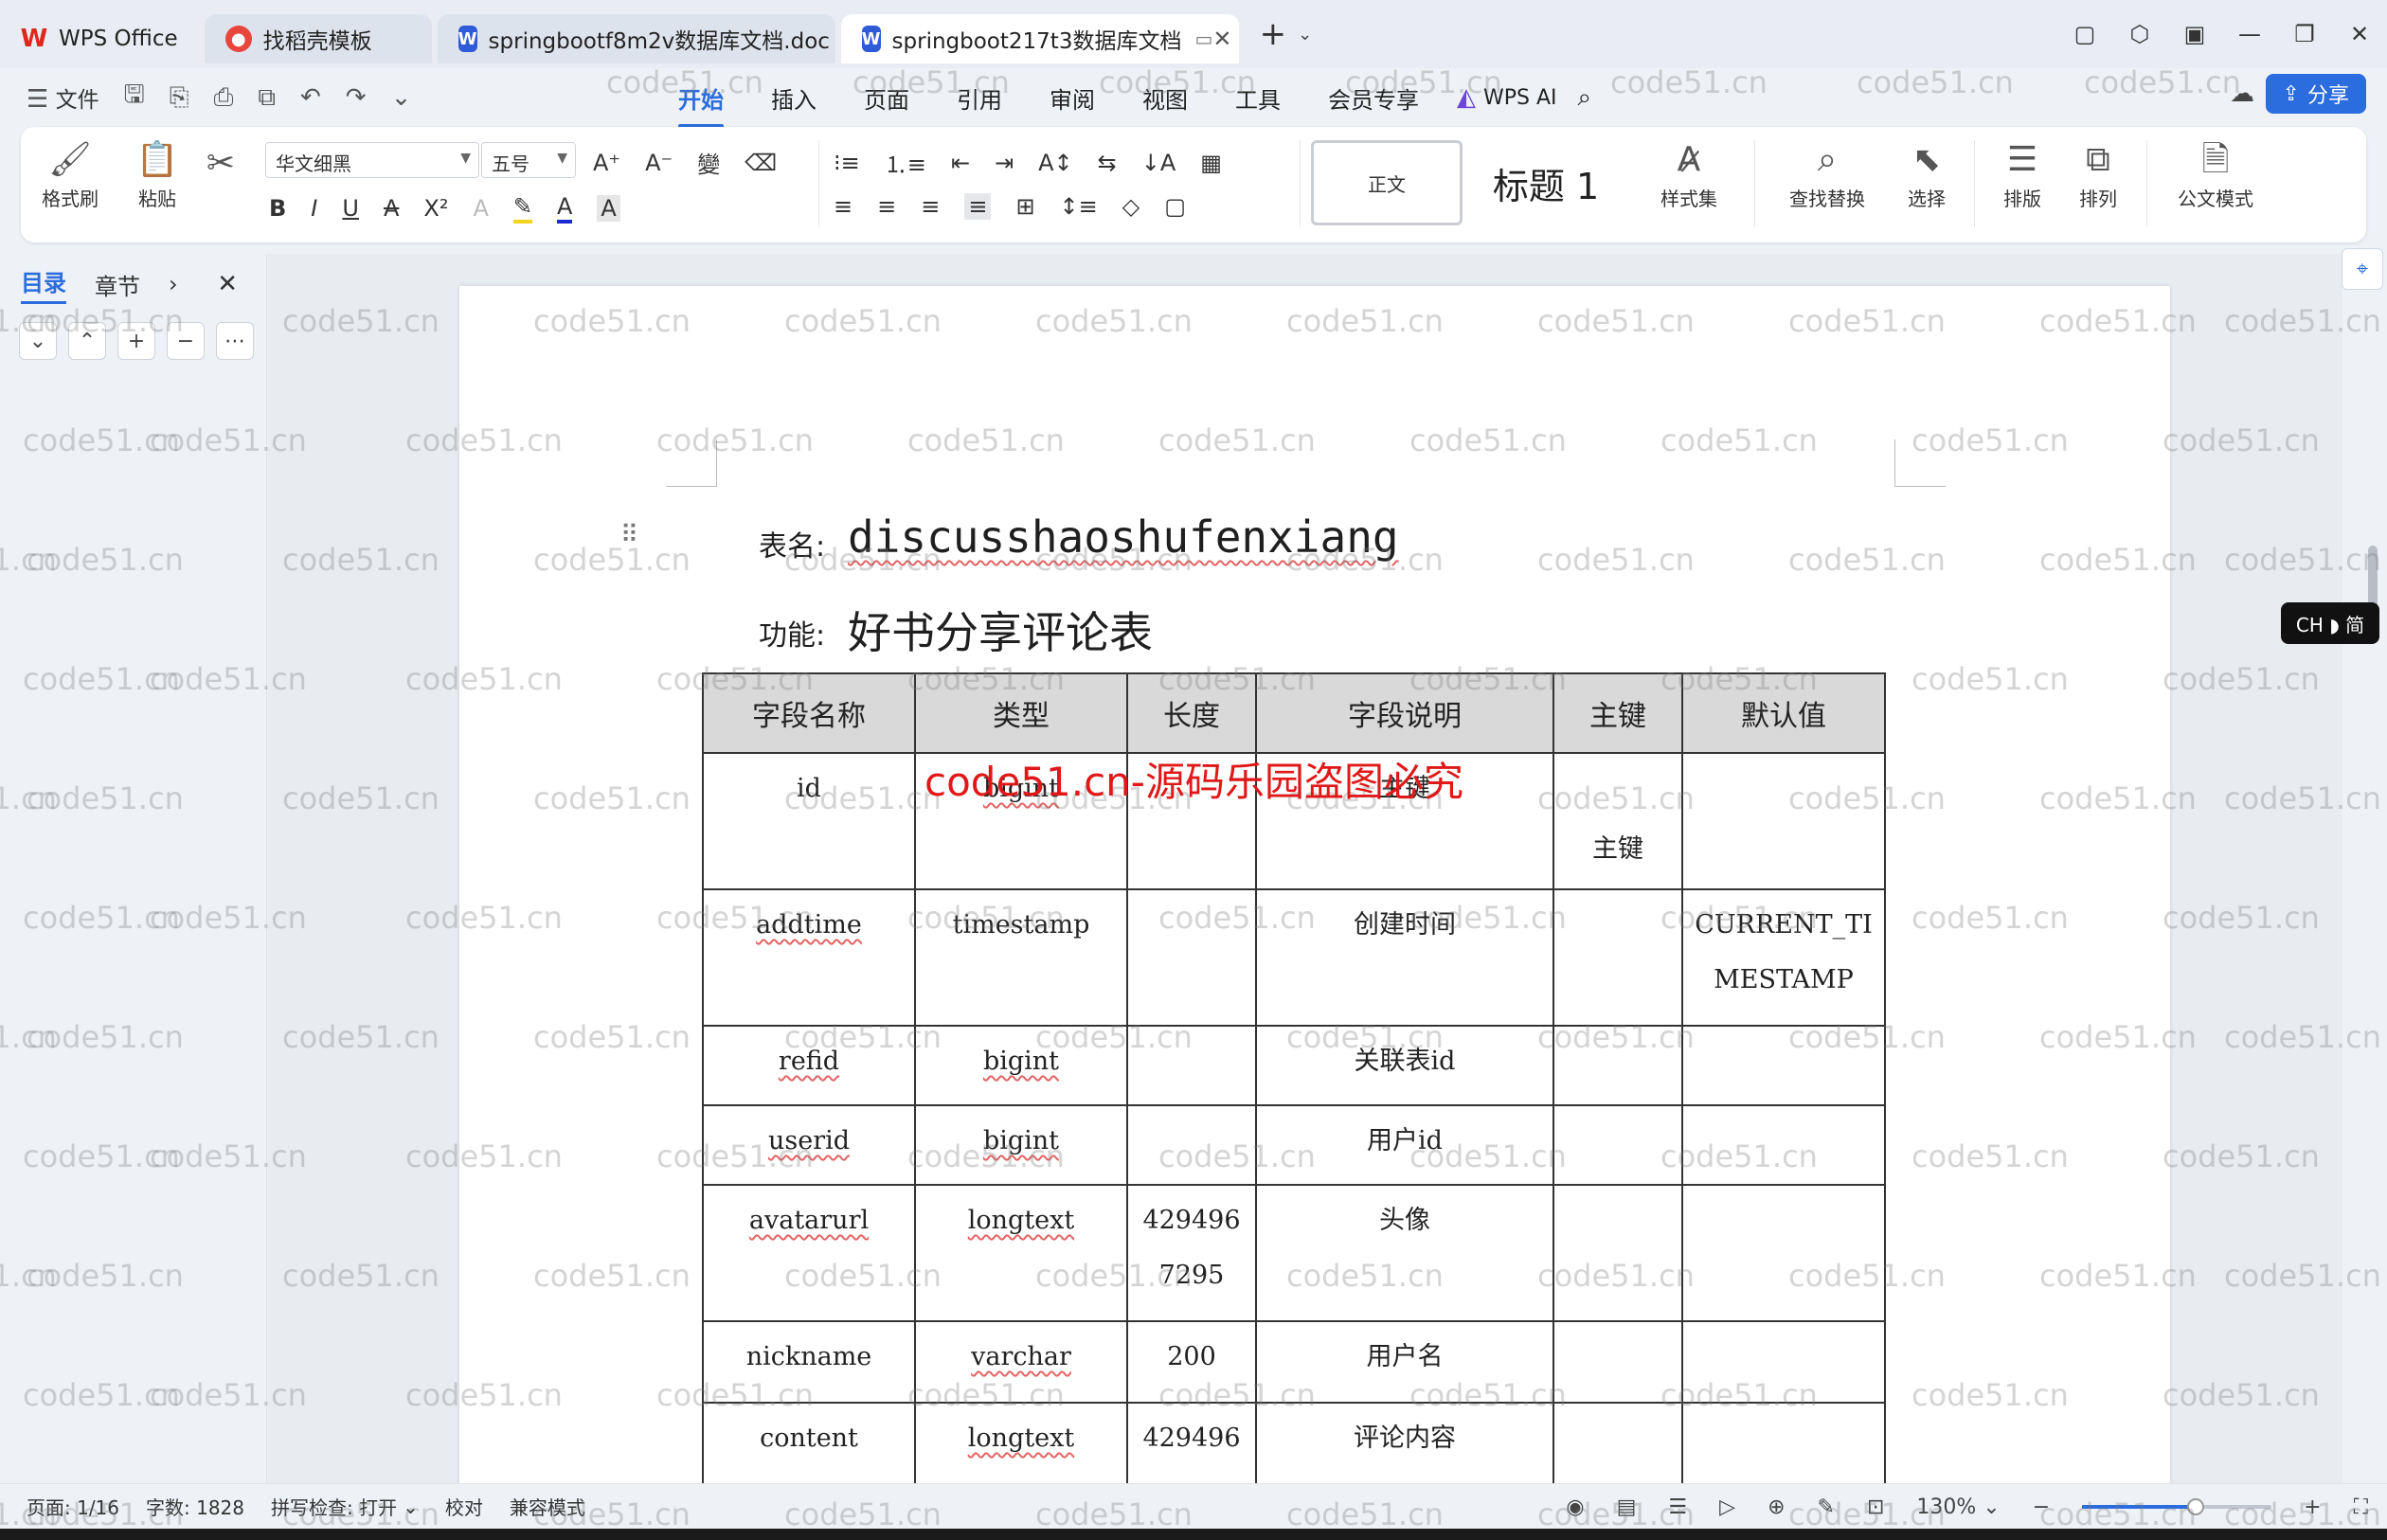 The width and height of the screenshot is (2387, 1540). Describe the element at coordinates (136, 341) in the screenshot. I see `add-level-icon: +` at that location.